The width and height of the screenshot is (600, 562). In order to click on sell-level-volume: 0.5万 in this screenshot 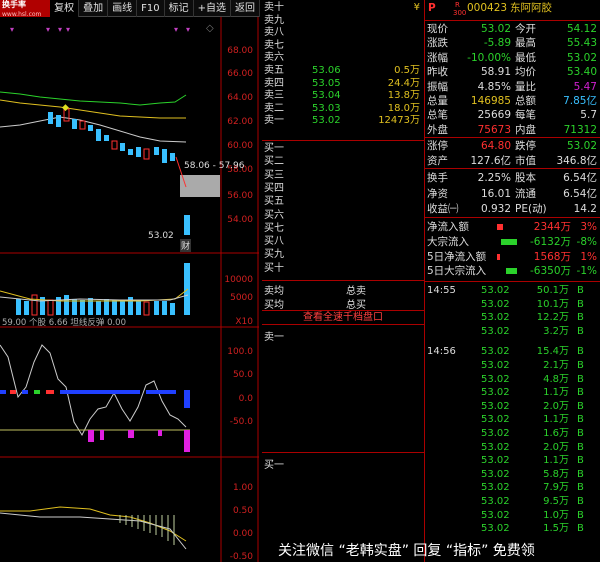, I will do `click(407, 70)`.